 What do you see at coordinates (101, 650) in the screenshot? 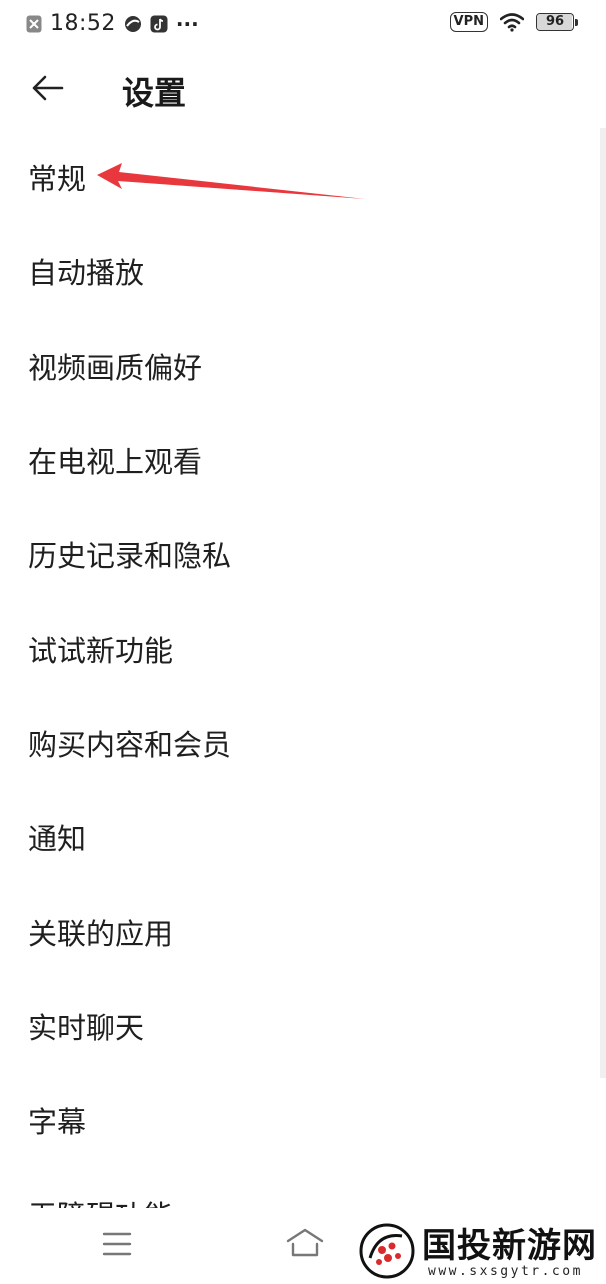
I see `settings-item-label: 试试新功能` at bounding box center [101, 650].